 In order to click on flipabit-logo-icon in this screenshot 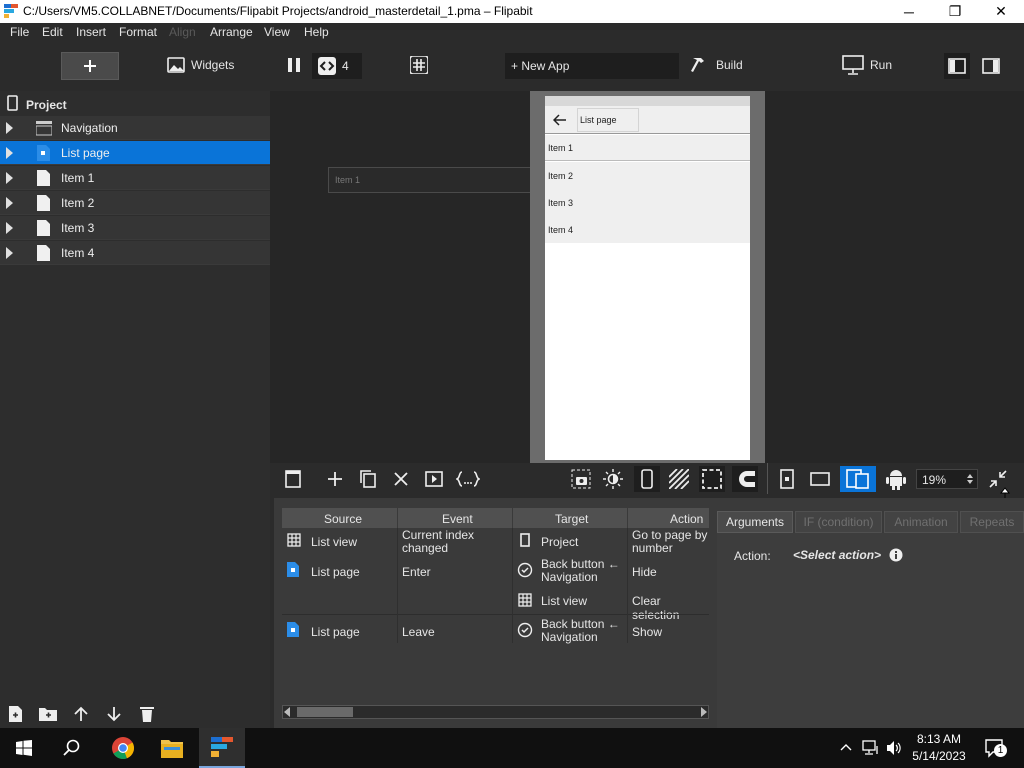, I will do `click(11, 11)`.